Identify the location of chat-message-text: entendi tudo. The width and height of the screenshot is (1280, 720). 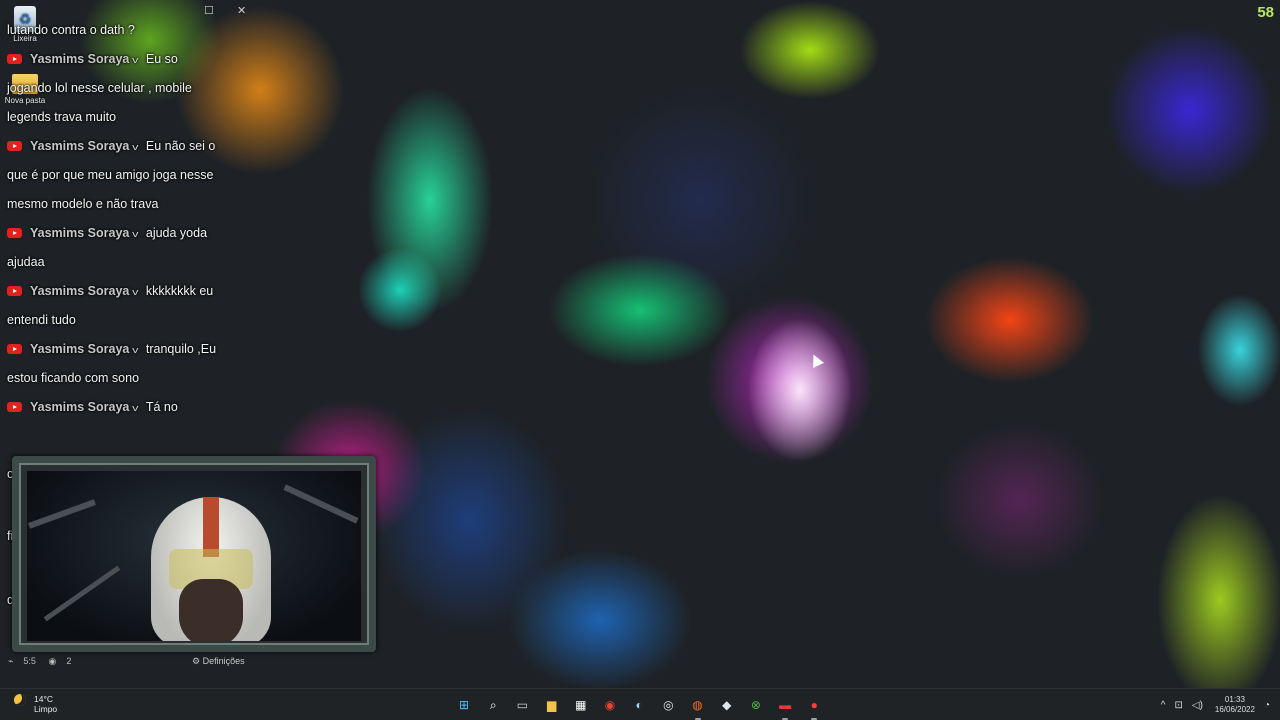
(125, 320).